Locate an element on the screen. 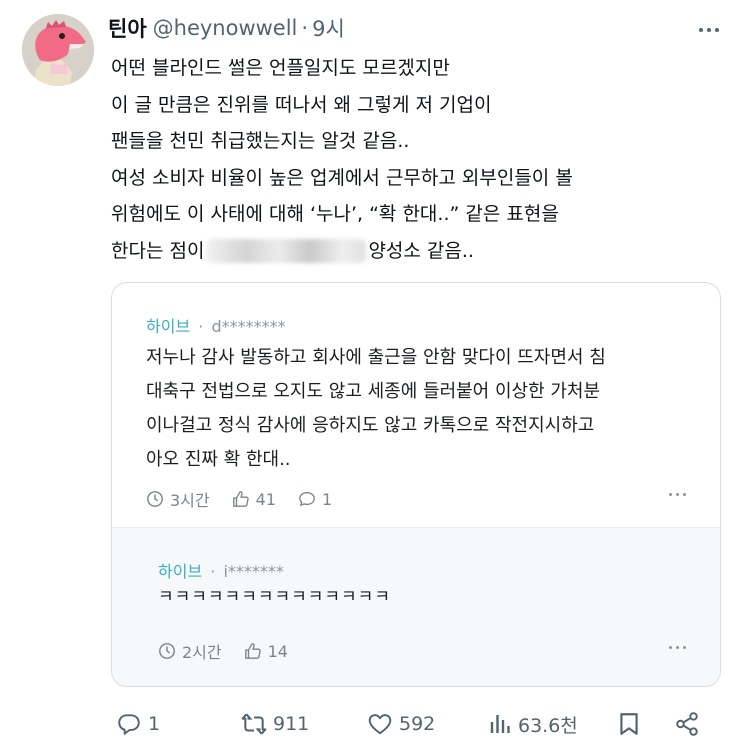 Image resolution: width=743 pixels, height=756 pixels. tweet-line: 어떤 블라인드 썰은 언플일지도 모르겠지만 is located at coordinates (280, 68).